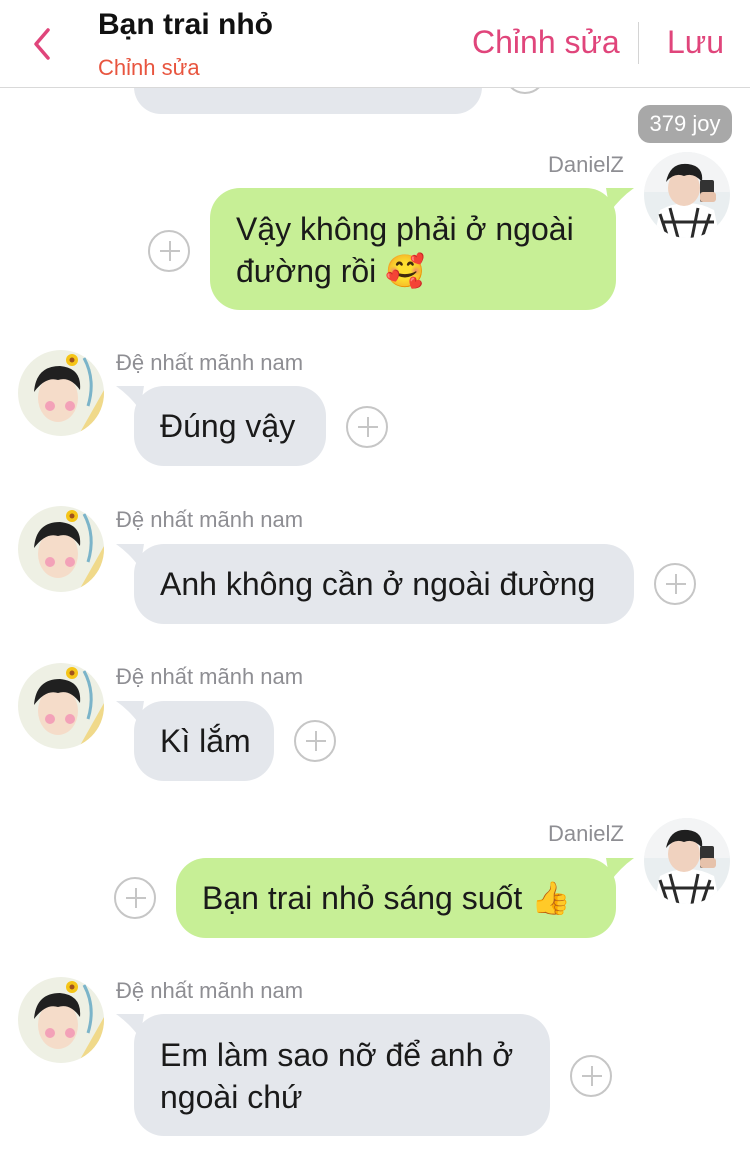  I want to click on emoji-thumbs-up: 👍, so click(551, 898).